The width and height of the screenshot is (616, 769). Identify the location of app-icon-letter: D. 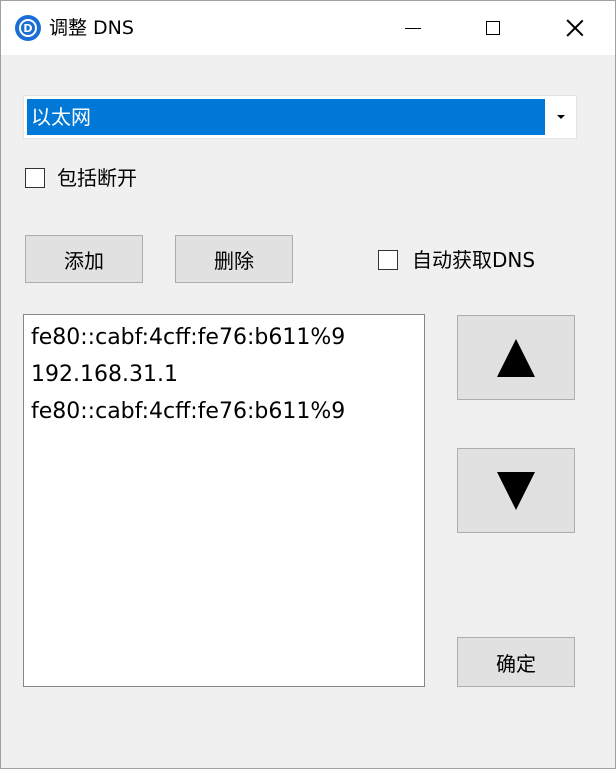
(28, 28).